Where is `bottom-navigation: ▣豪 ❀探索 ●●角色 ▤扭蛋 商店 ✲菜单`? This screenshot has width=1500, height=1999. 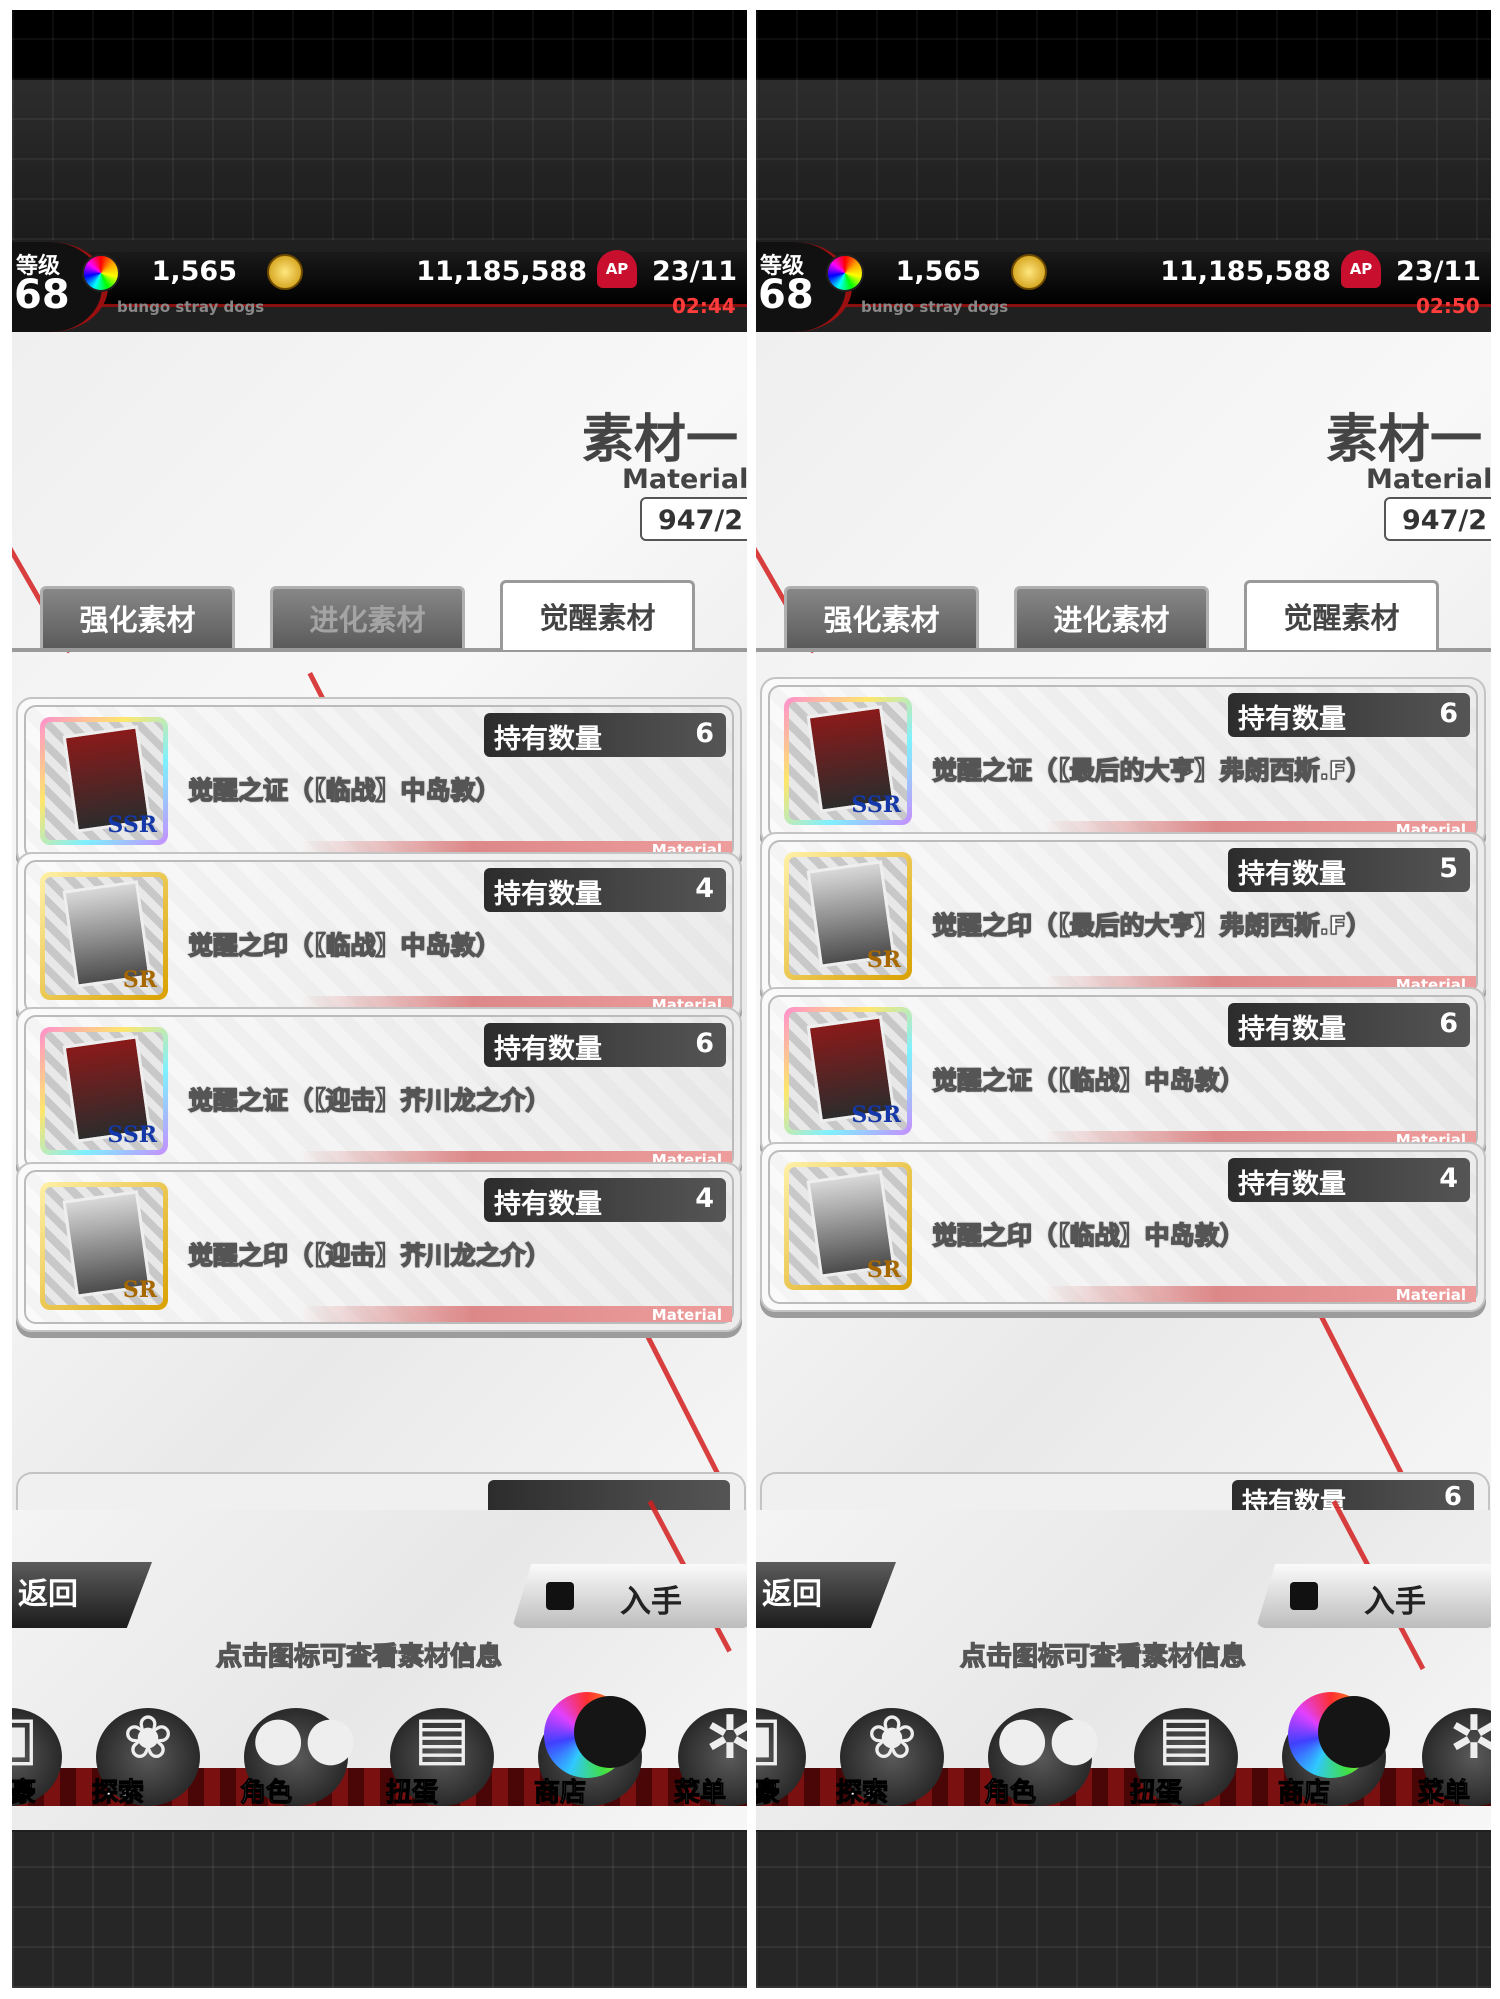
bottom-navigation: ▣豪 ❀探索 ●●角色 ▤扭蛋 商店 ✲菜单 is located at coordinates (379, 1750).